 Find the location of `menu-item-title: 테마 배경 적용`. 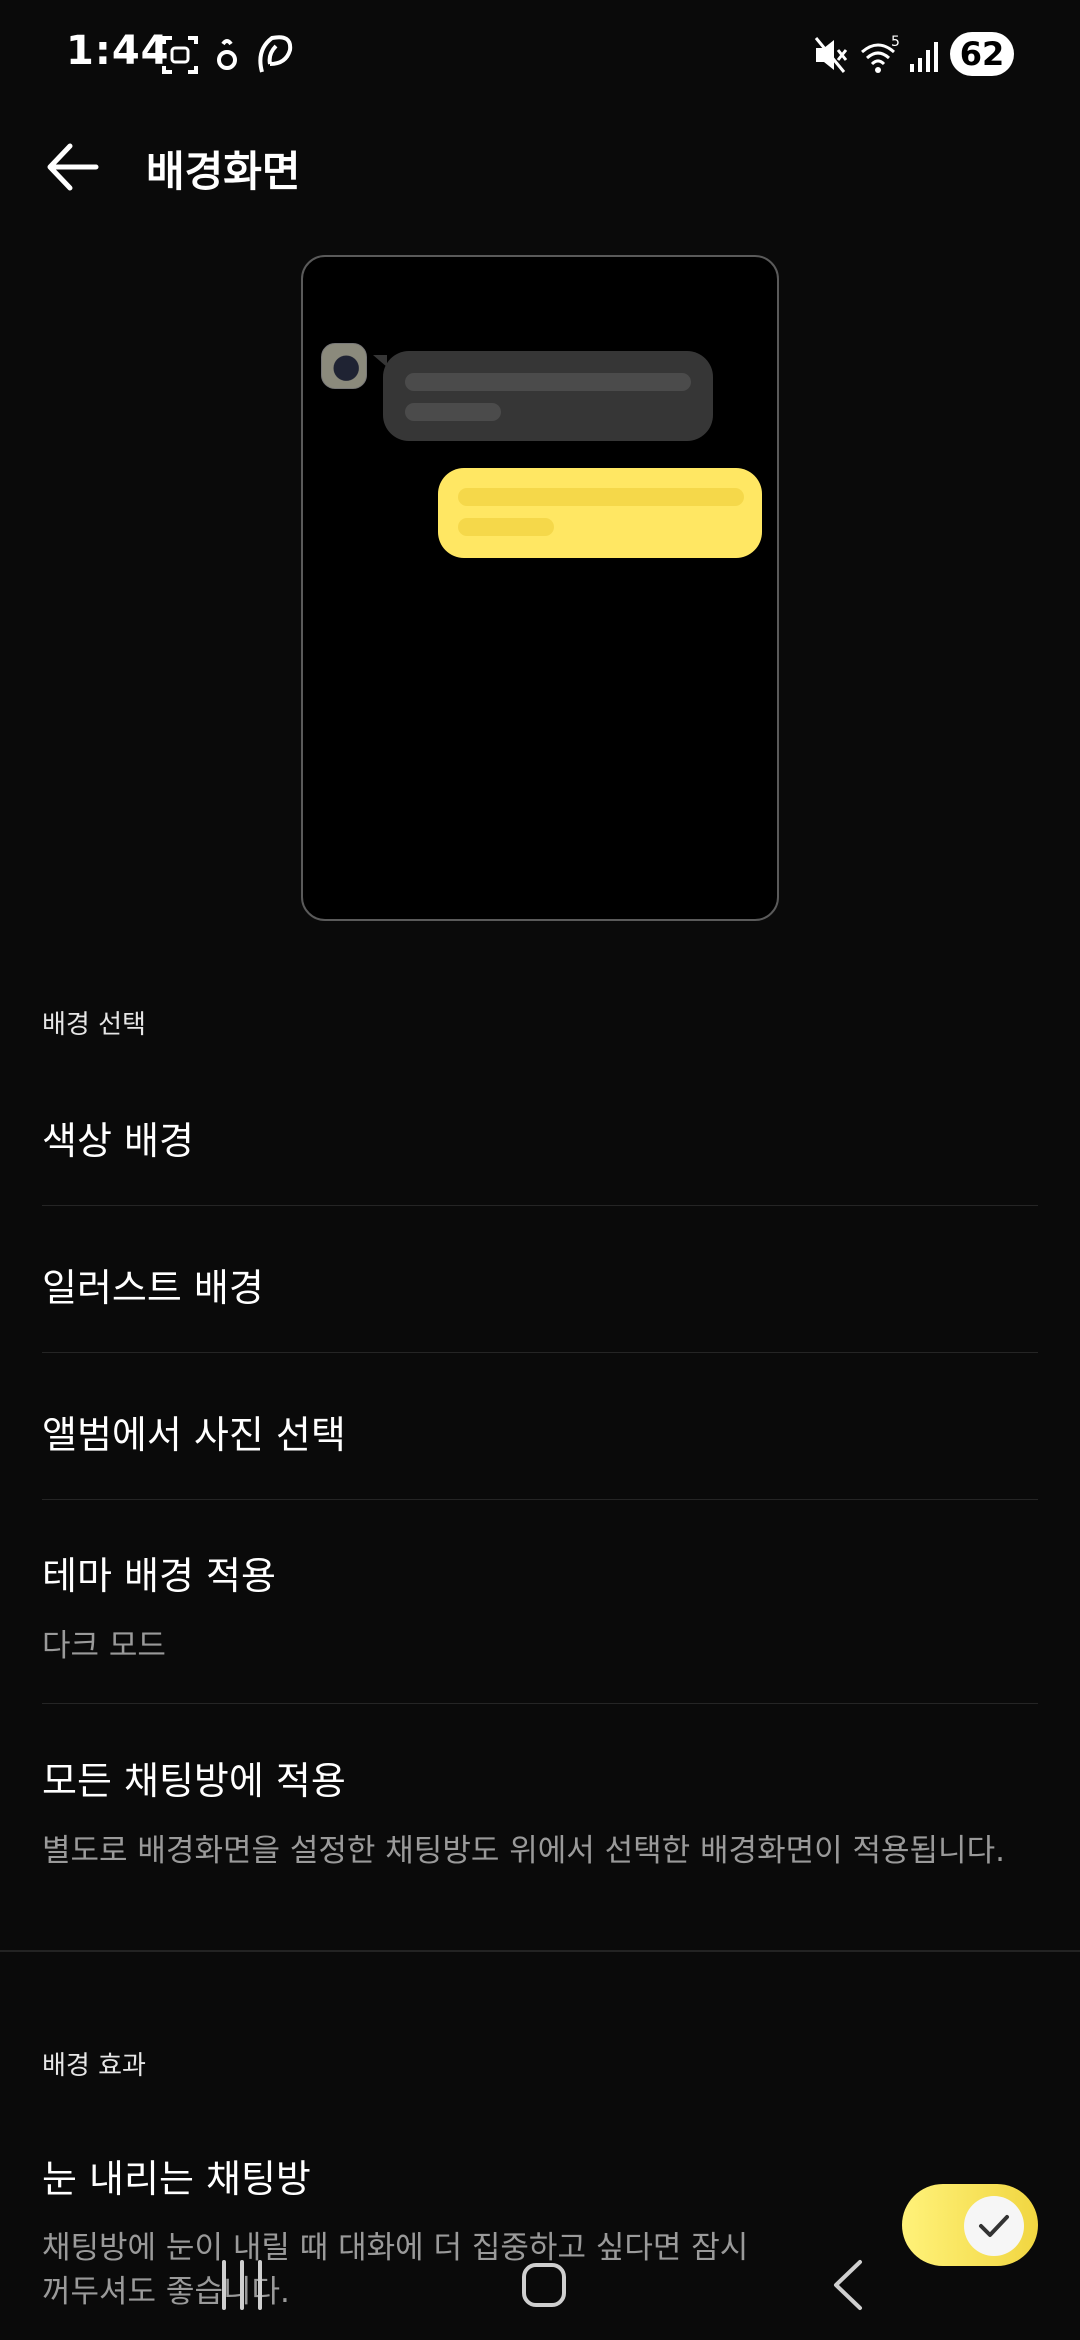

menu-item-title: 테마 배경 적용 is located at coordinates (159, 1576).